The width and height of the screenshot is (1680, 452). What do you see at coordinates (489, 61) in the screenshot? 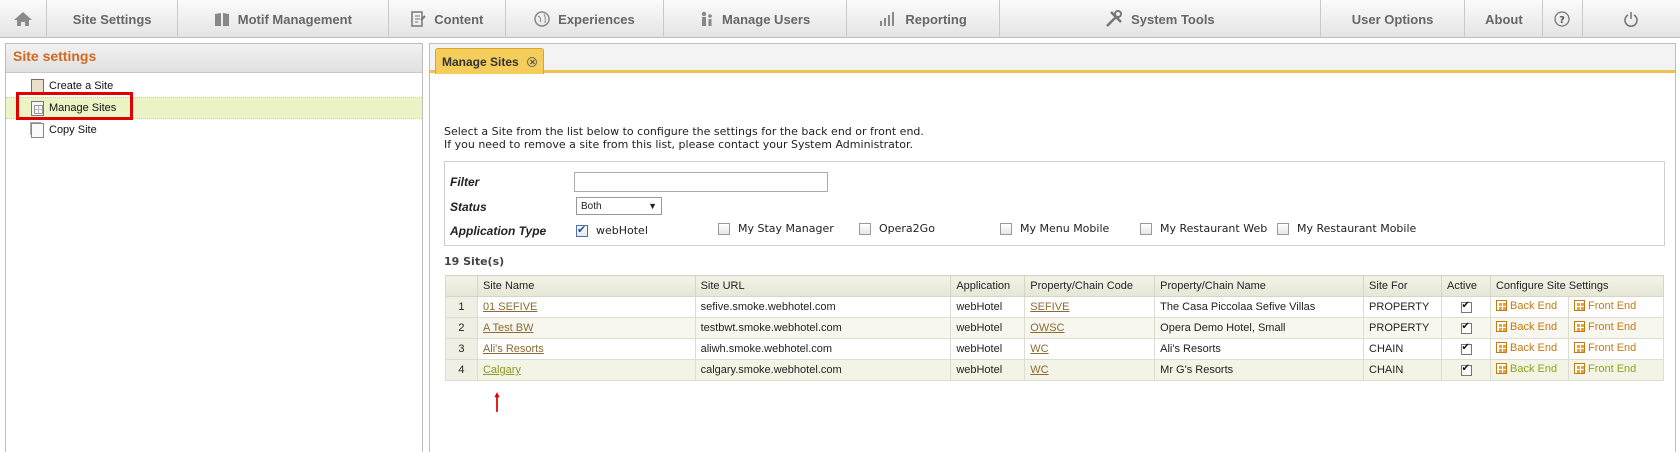
I see `tab-manage-sites: Manage Sites` at bounding box center [489, 61].